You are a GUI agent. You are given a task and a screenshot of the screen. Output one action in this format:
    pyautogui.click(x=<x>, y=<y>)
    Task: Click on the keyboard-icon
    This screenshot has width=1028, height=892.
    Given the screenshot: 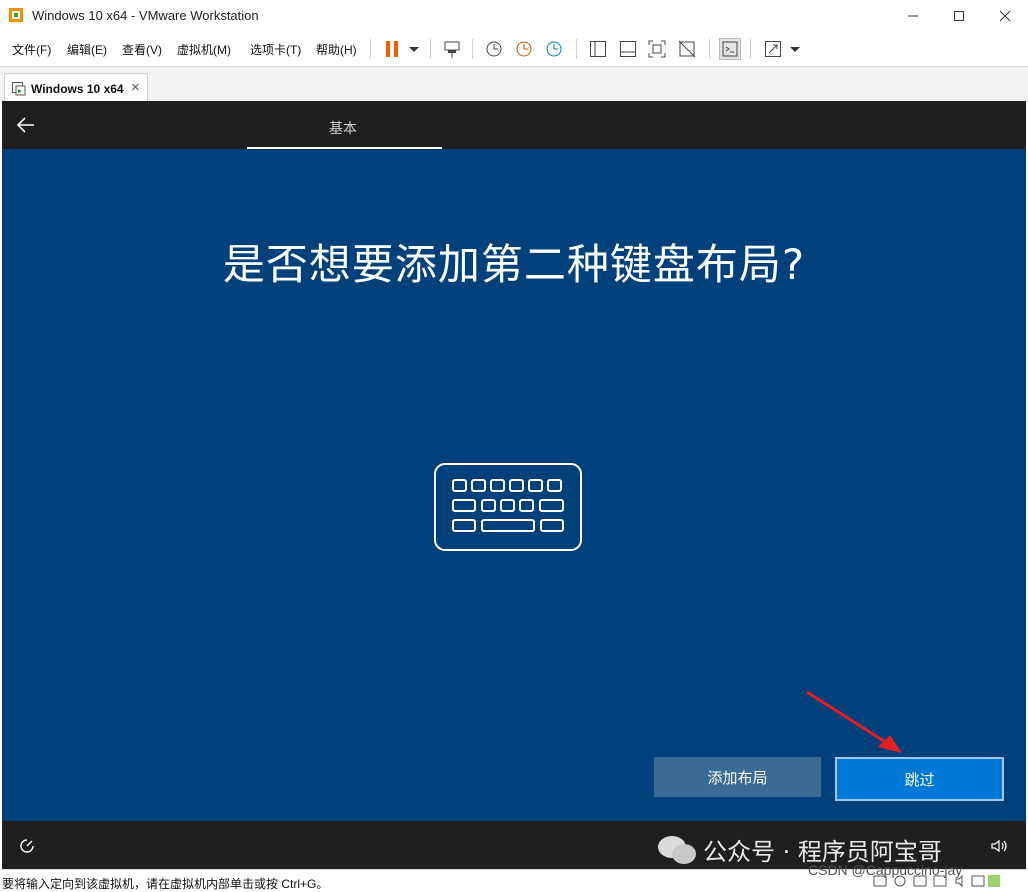 What is the action you would take?
    pyautogui.click(x=508, y=507)
    